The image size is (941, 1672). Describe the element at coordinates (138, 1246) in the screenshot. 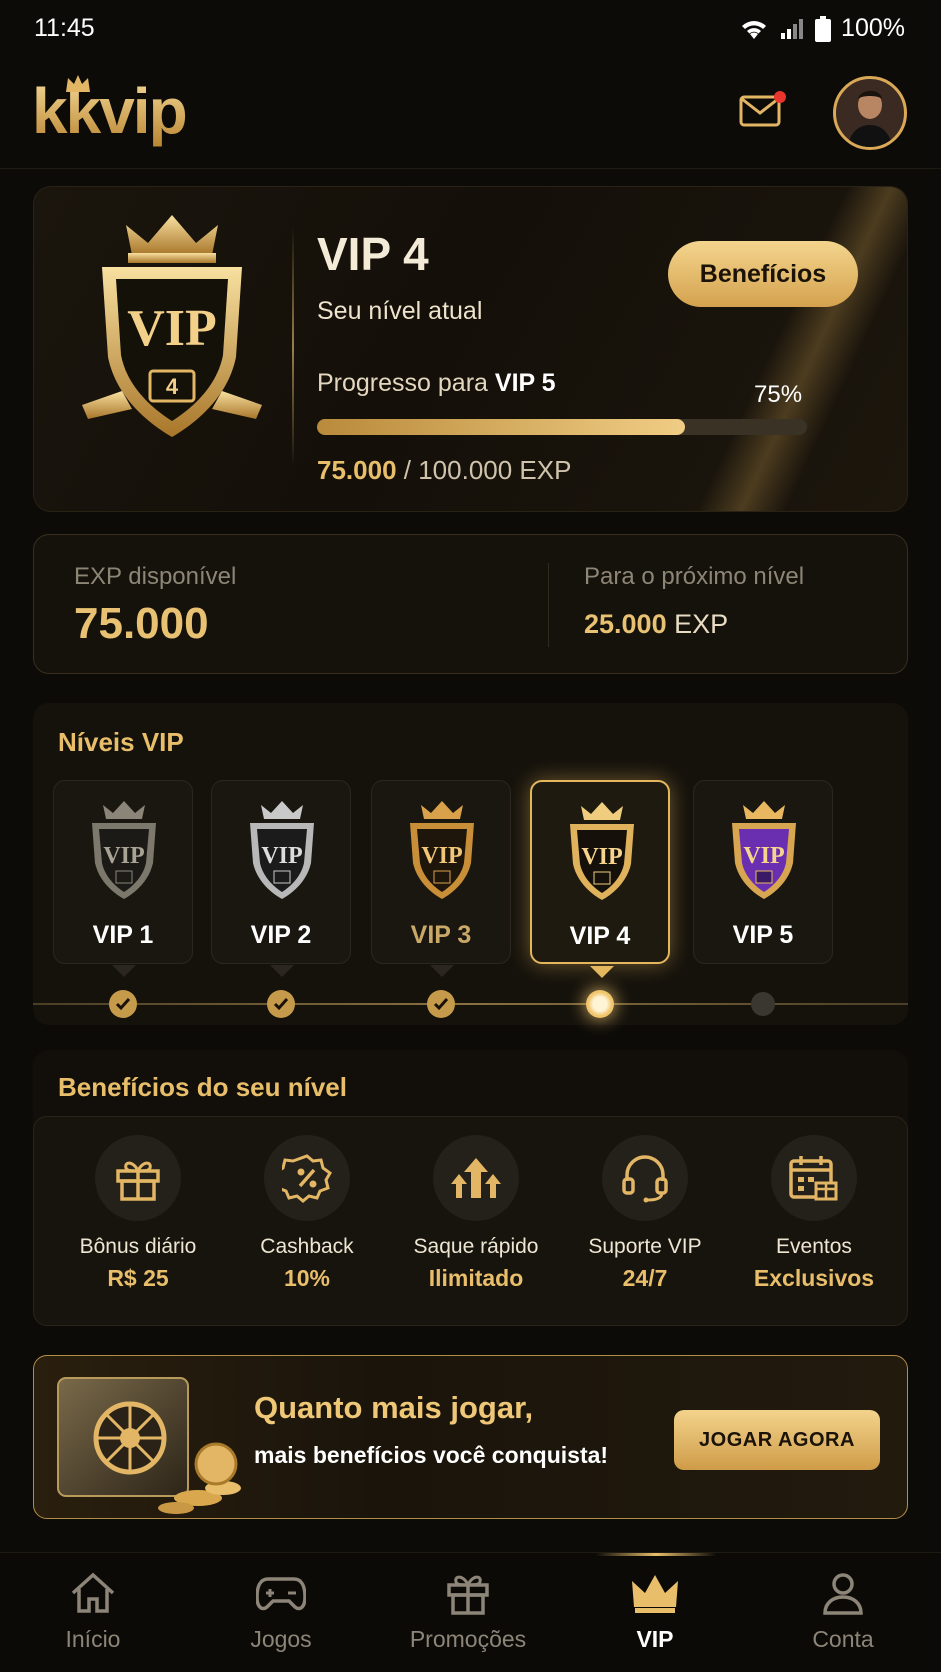

I see `benefit-label: Bônus diário` at that location.